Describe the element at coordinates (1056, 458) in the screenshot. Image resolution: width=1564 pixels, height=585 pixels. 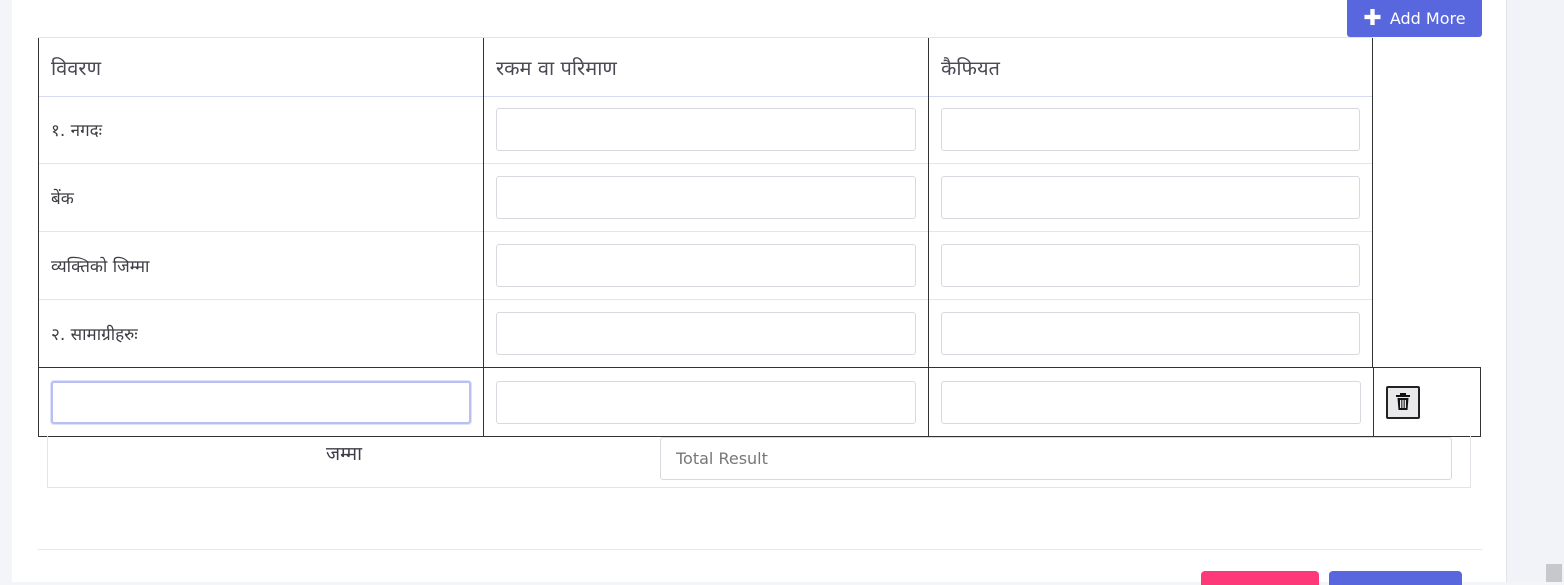
I see `total-result-input` at that location.